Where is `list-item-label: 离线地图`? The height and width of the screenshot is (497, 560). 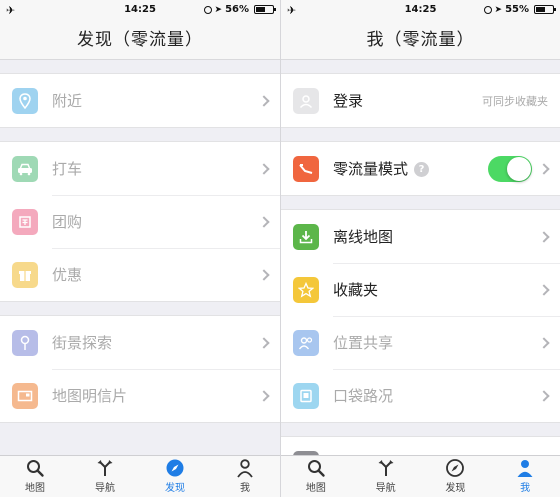 list-item-label: 离线地图 is located at coordinates (363, 237).